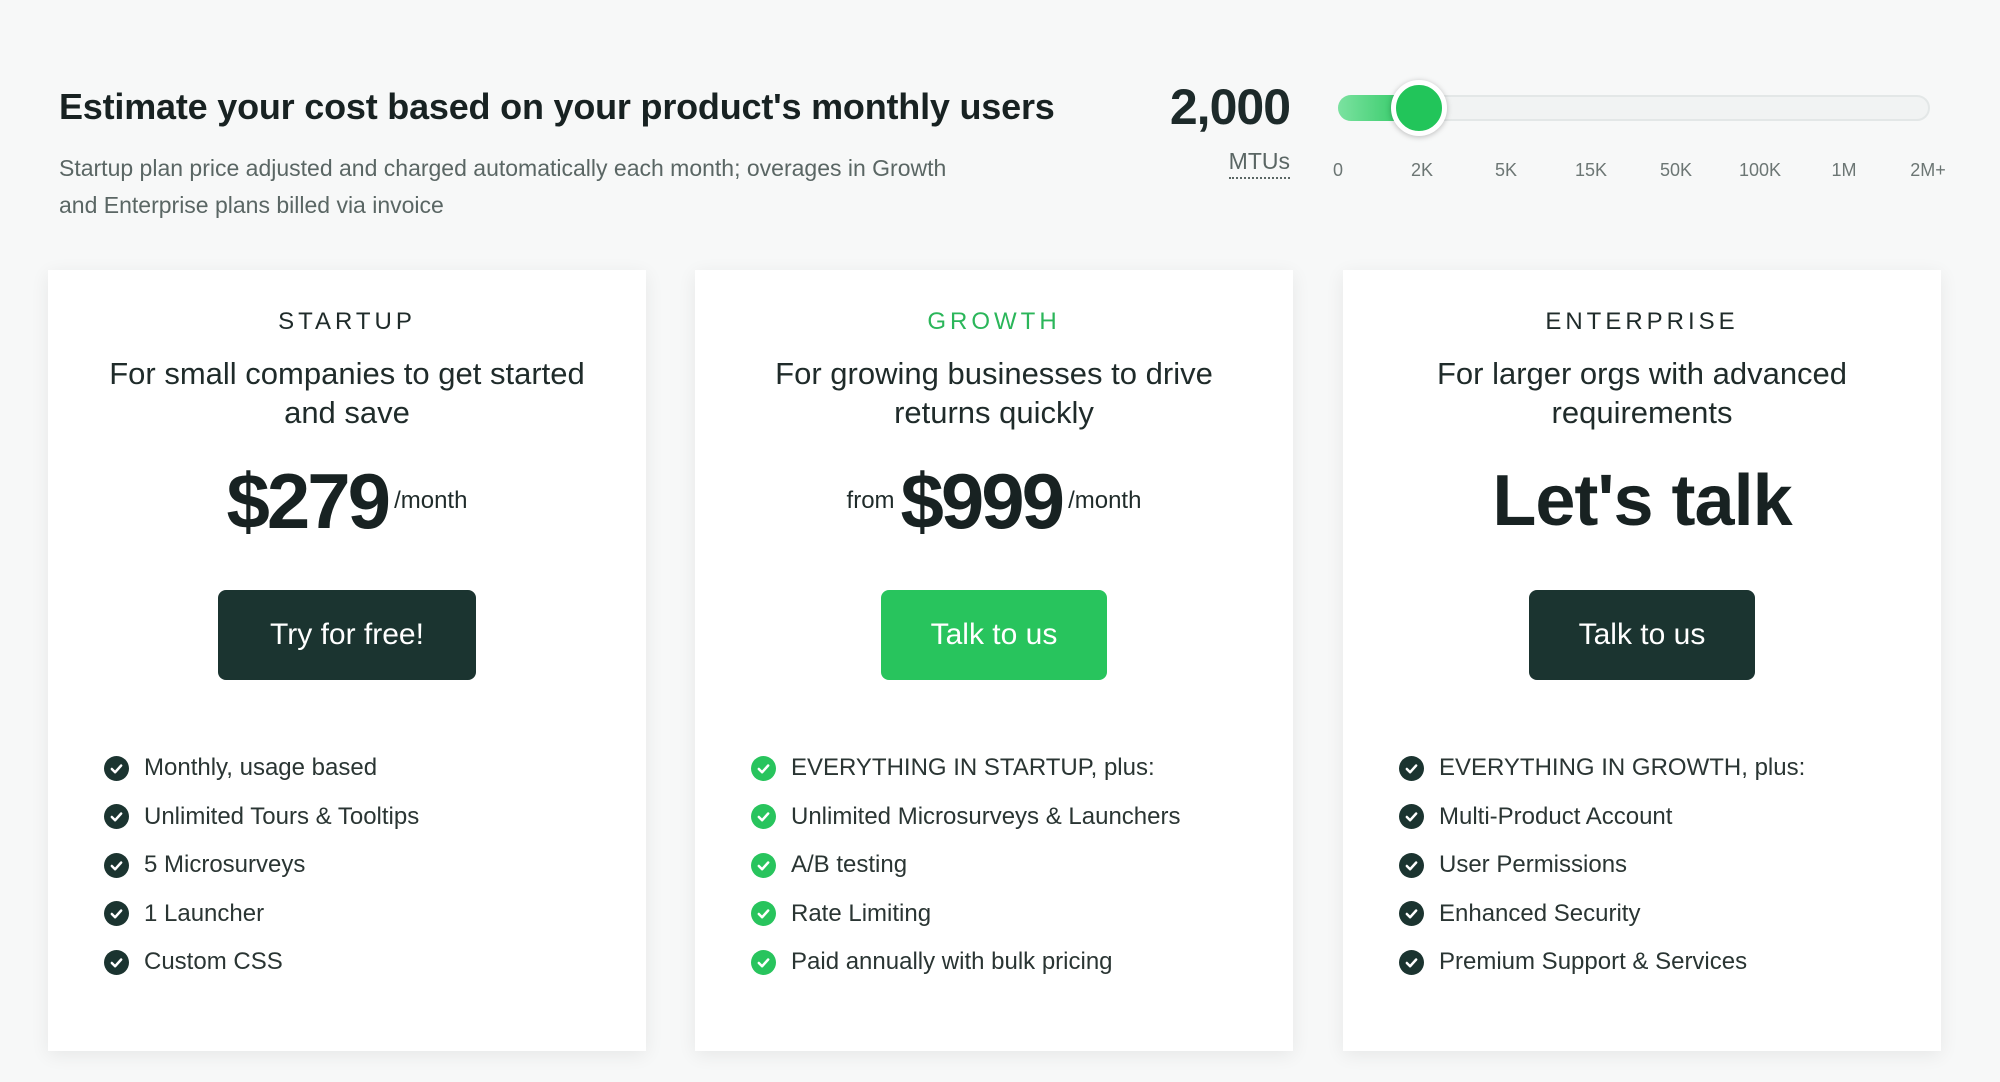 The height and width of the screenshot is (1082, 2000). I want to click on feature-label: Unlimited Tours & Tooltips, so click(282, 816).